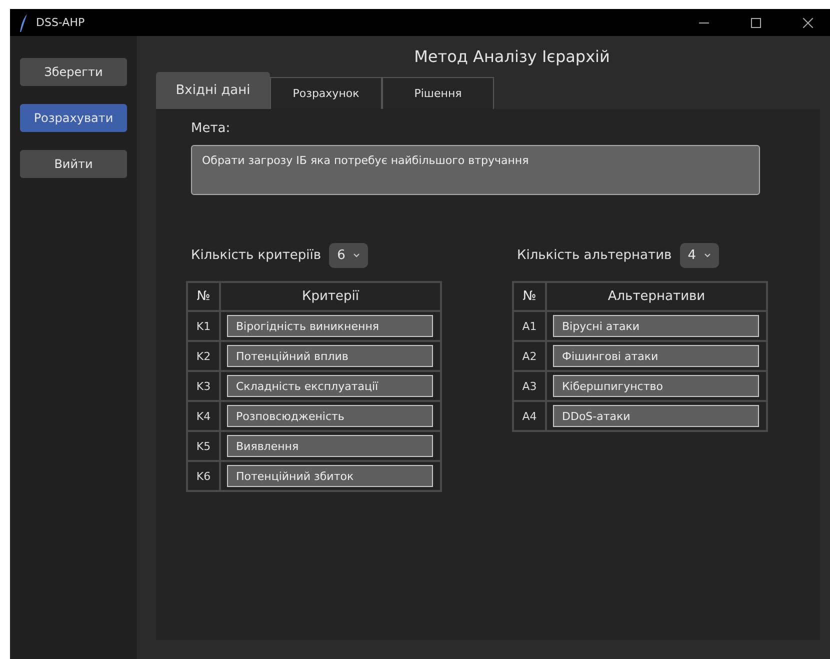 The image size is (830, 659). I want to click on tab: Рішення, so click(438, 93).